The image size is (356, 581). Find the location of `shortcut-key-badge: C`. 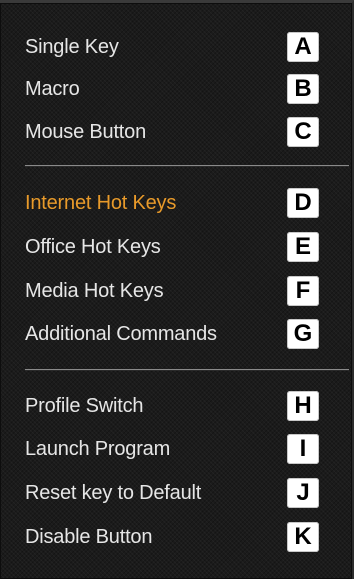

shortcut-key-badge: C is located at coordinates (303, 132).